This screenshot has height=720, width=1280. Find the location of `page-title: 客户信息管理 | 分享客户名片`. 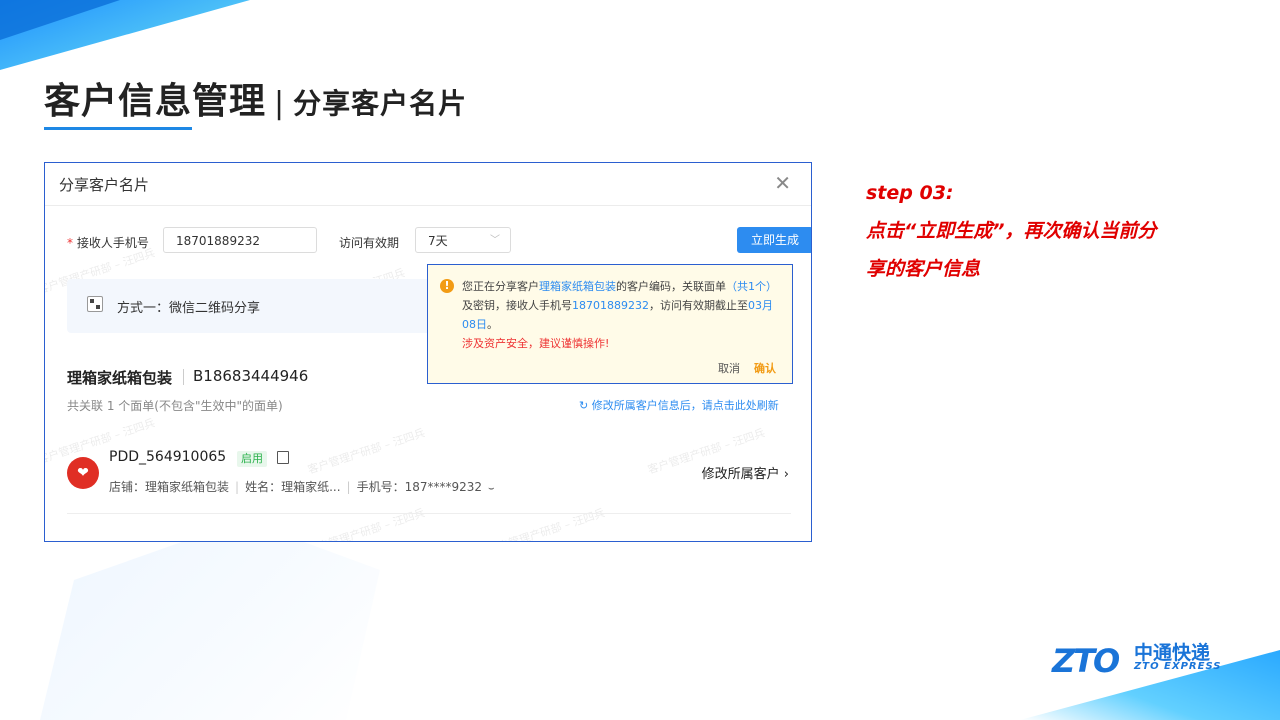

page-title: 客户信息管理 | 分享客户名片 is located at coordinates (255, 98).